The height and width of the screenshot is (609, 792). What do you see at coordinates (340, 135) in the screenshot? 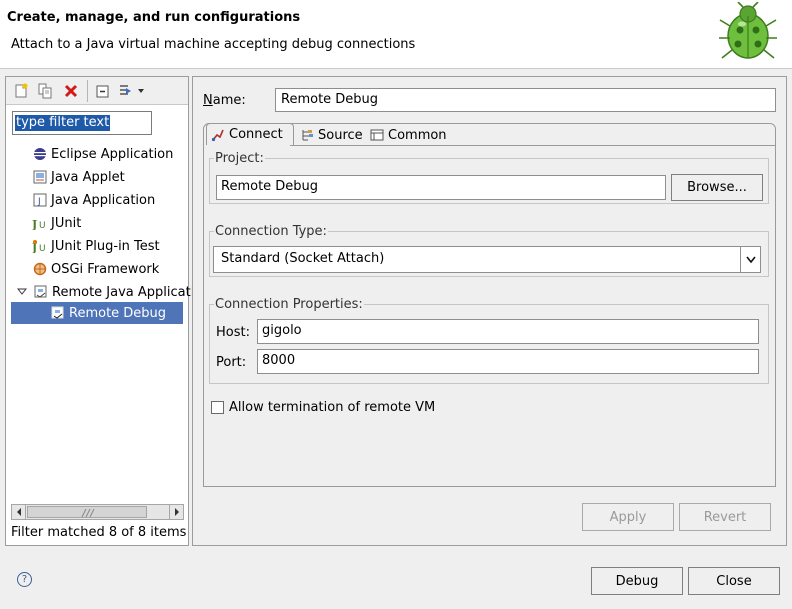
I see `tab-source-label: Source` at bounding box center [340, 135].